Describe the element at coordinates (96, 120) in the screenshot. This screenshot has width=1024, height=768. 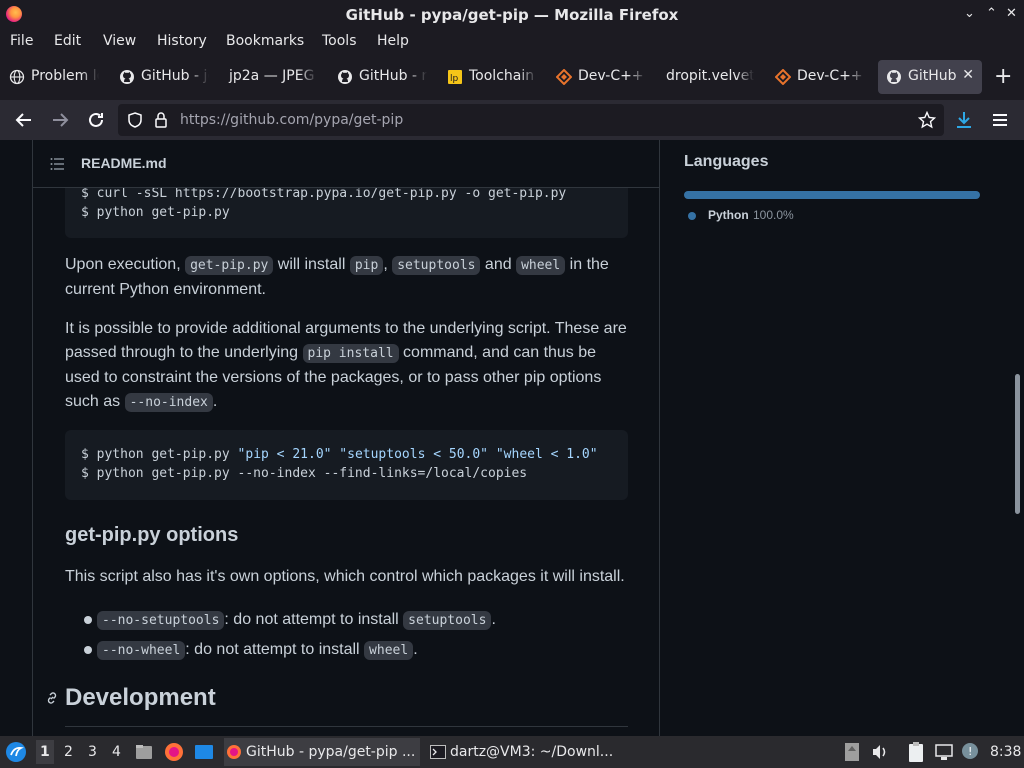
I see `reload-icon` at that location.